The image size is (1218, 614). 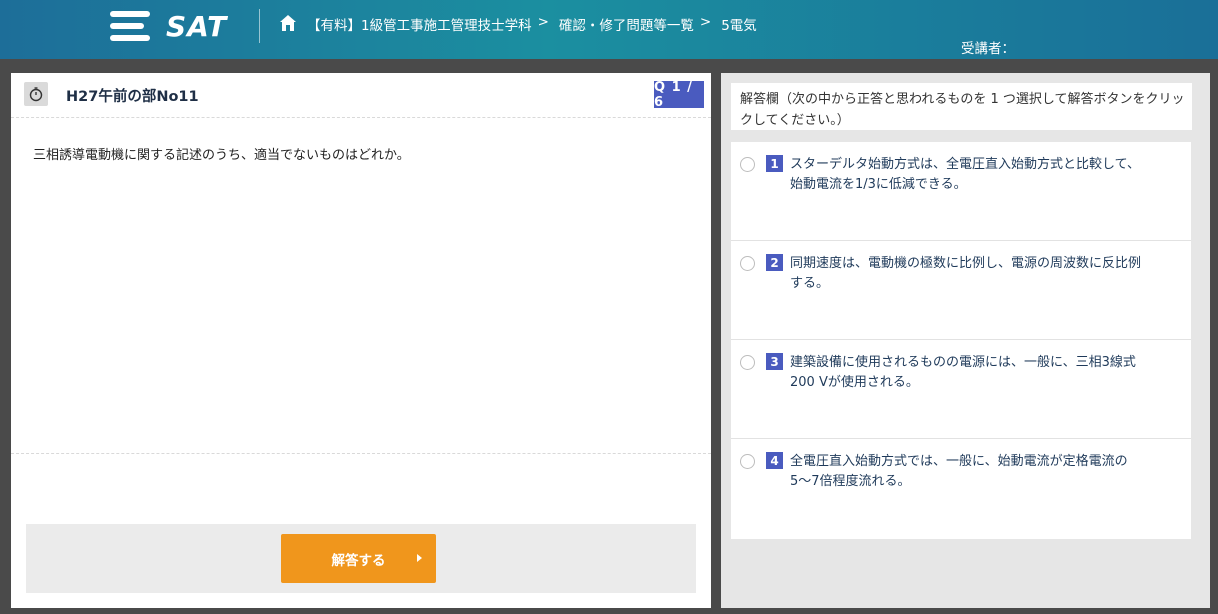 What do you see at coordinates (774, 361) in the screenshot?
I see `option-number-badge: 3` at bounding box center [774, 361].